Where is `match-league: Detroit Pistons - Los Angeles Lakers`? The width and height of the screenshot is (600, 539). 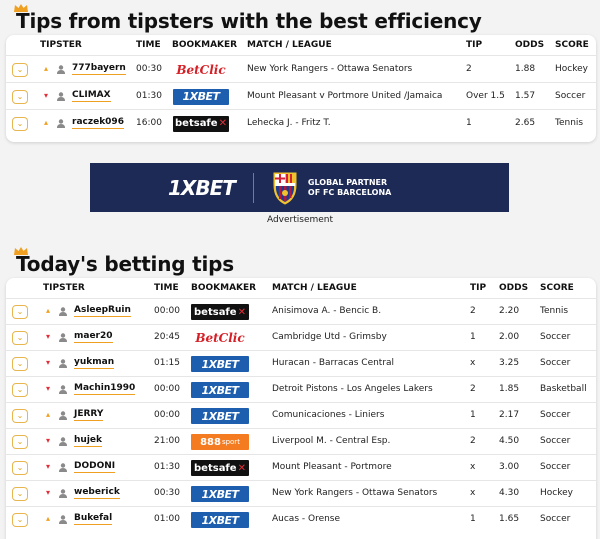 match-league: Detroit Pistons - Los Angeles Lakers is located at coordinates (352, 389).